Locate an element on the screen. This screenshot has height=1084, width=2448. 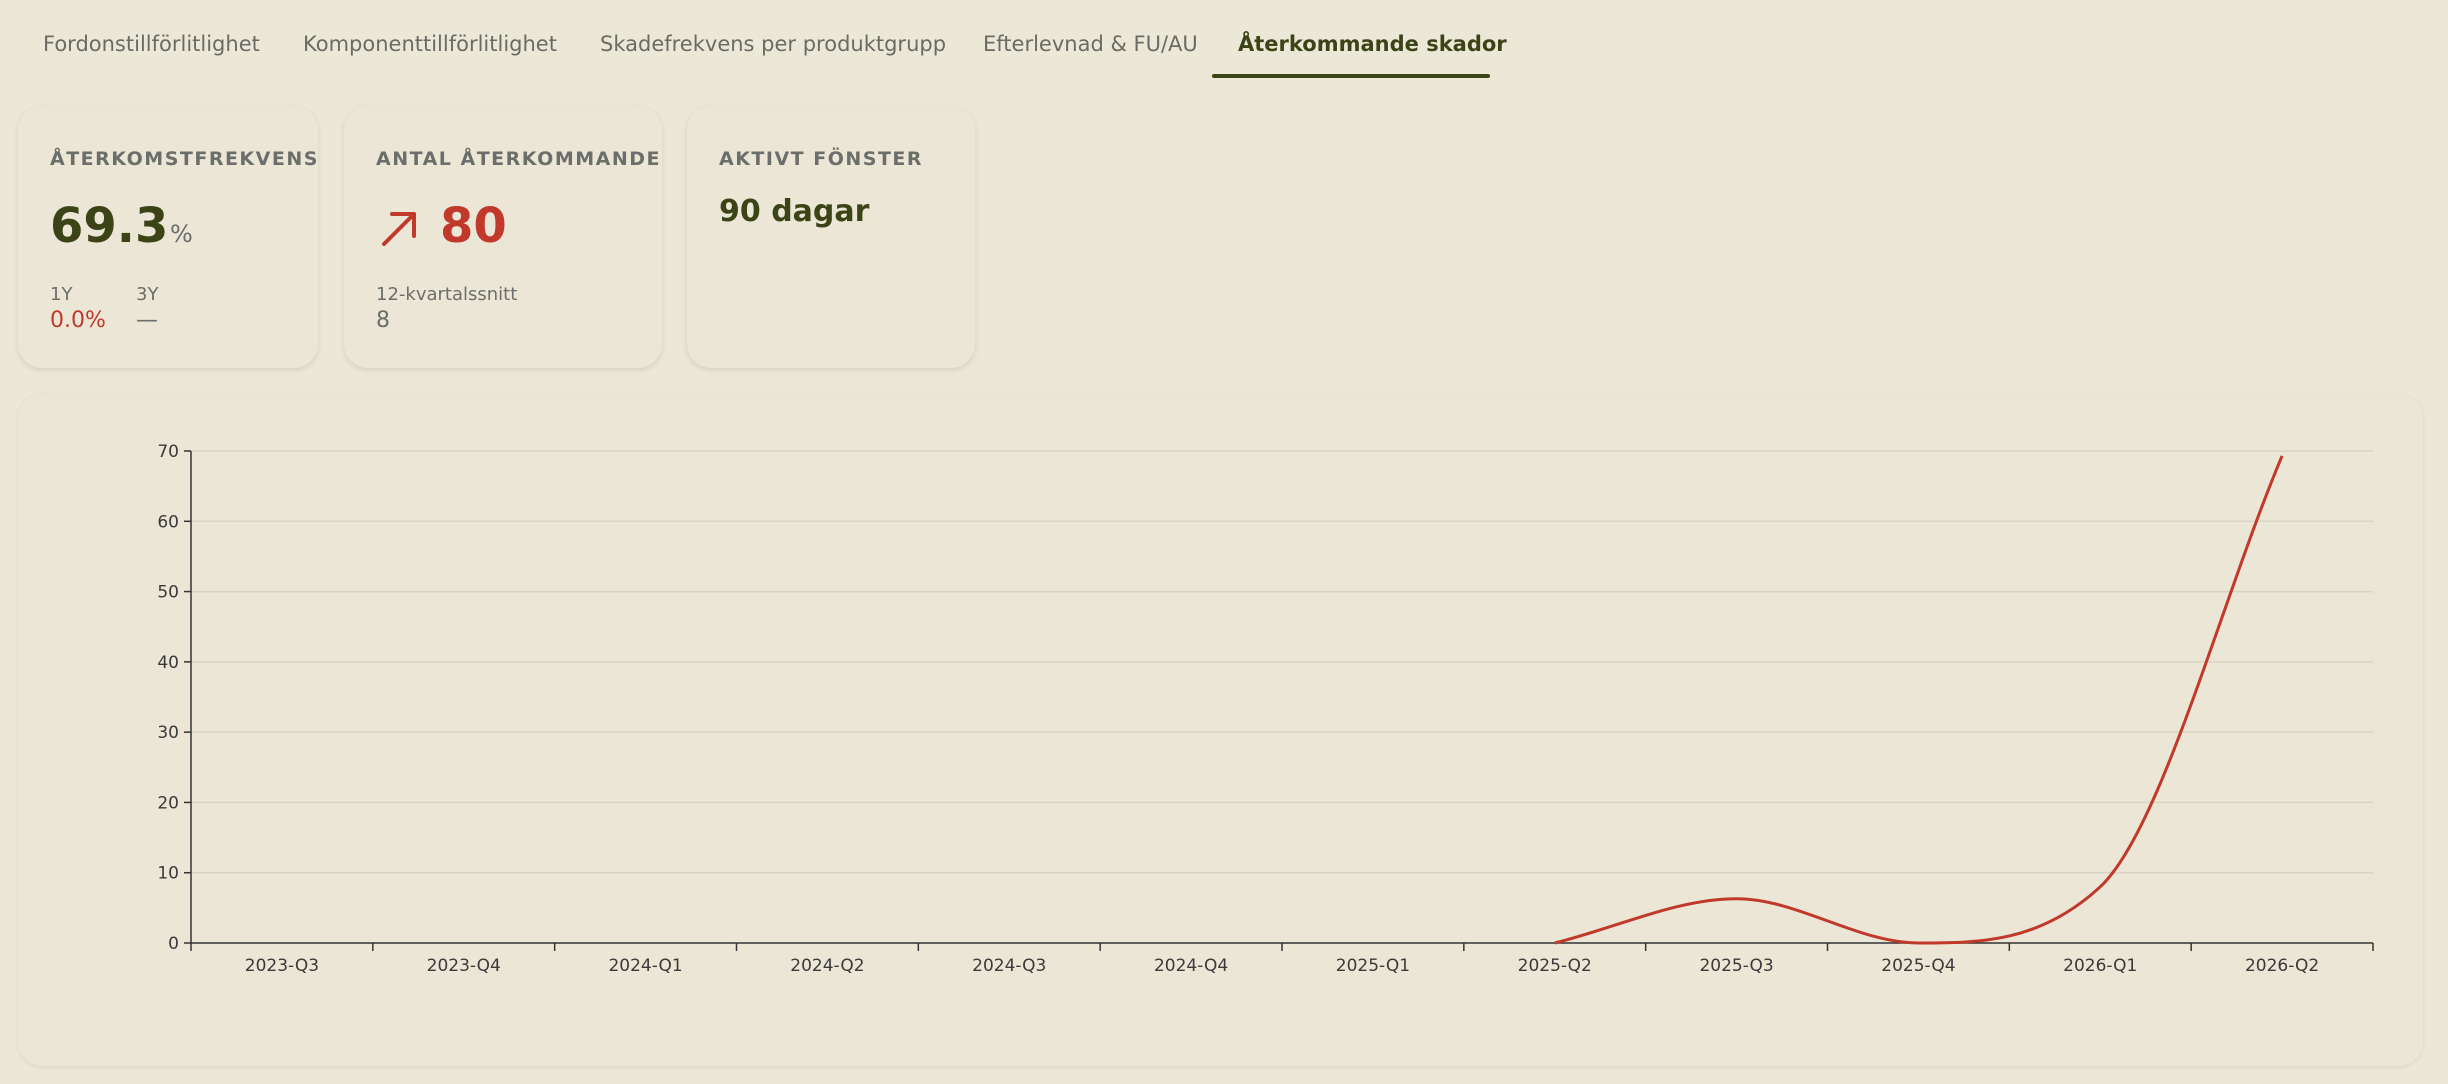
kpi-value: 69.3 is located at coordinates (109, 226).